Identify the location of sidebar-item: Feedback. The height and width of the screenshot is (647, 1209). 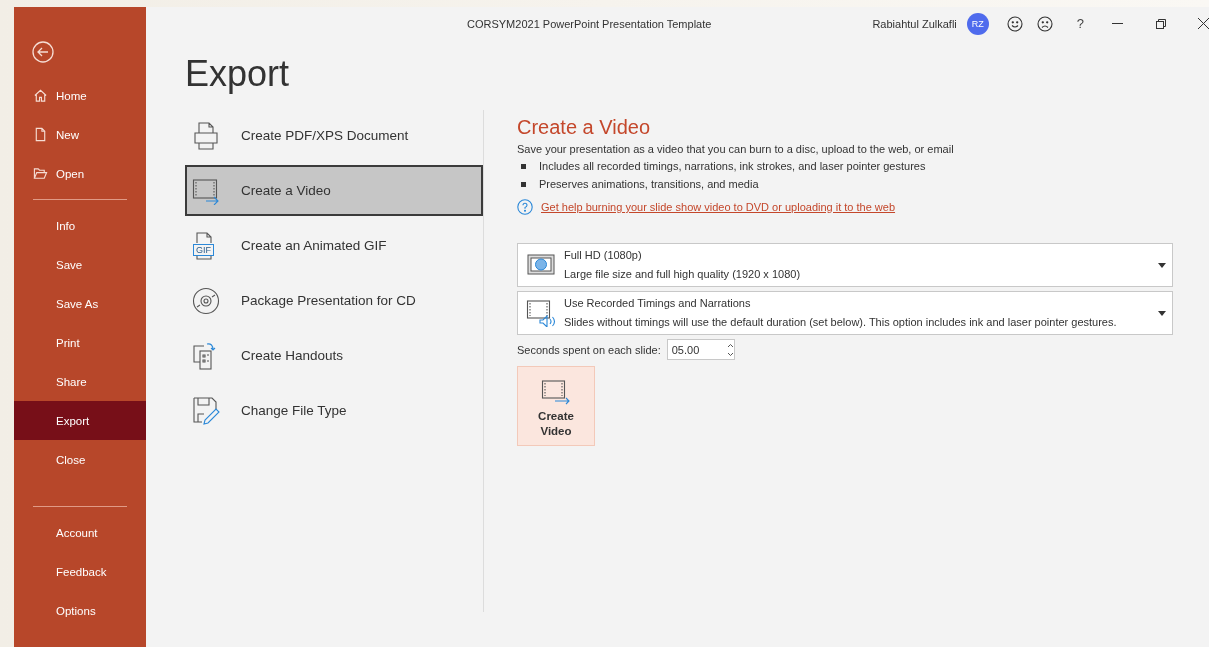
(80, 571).